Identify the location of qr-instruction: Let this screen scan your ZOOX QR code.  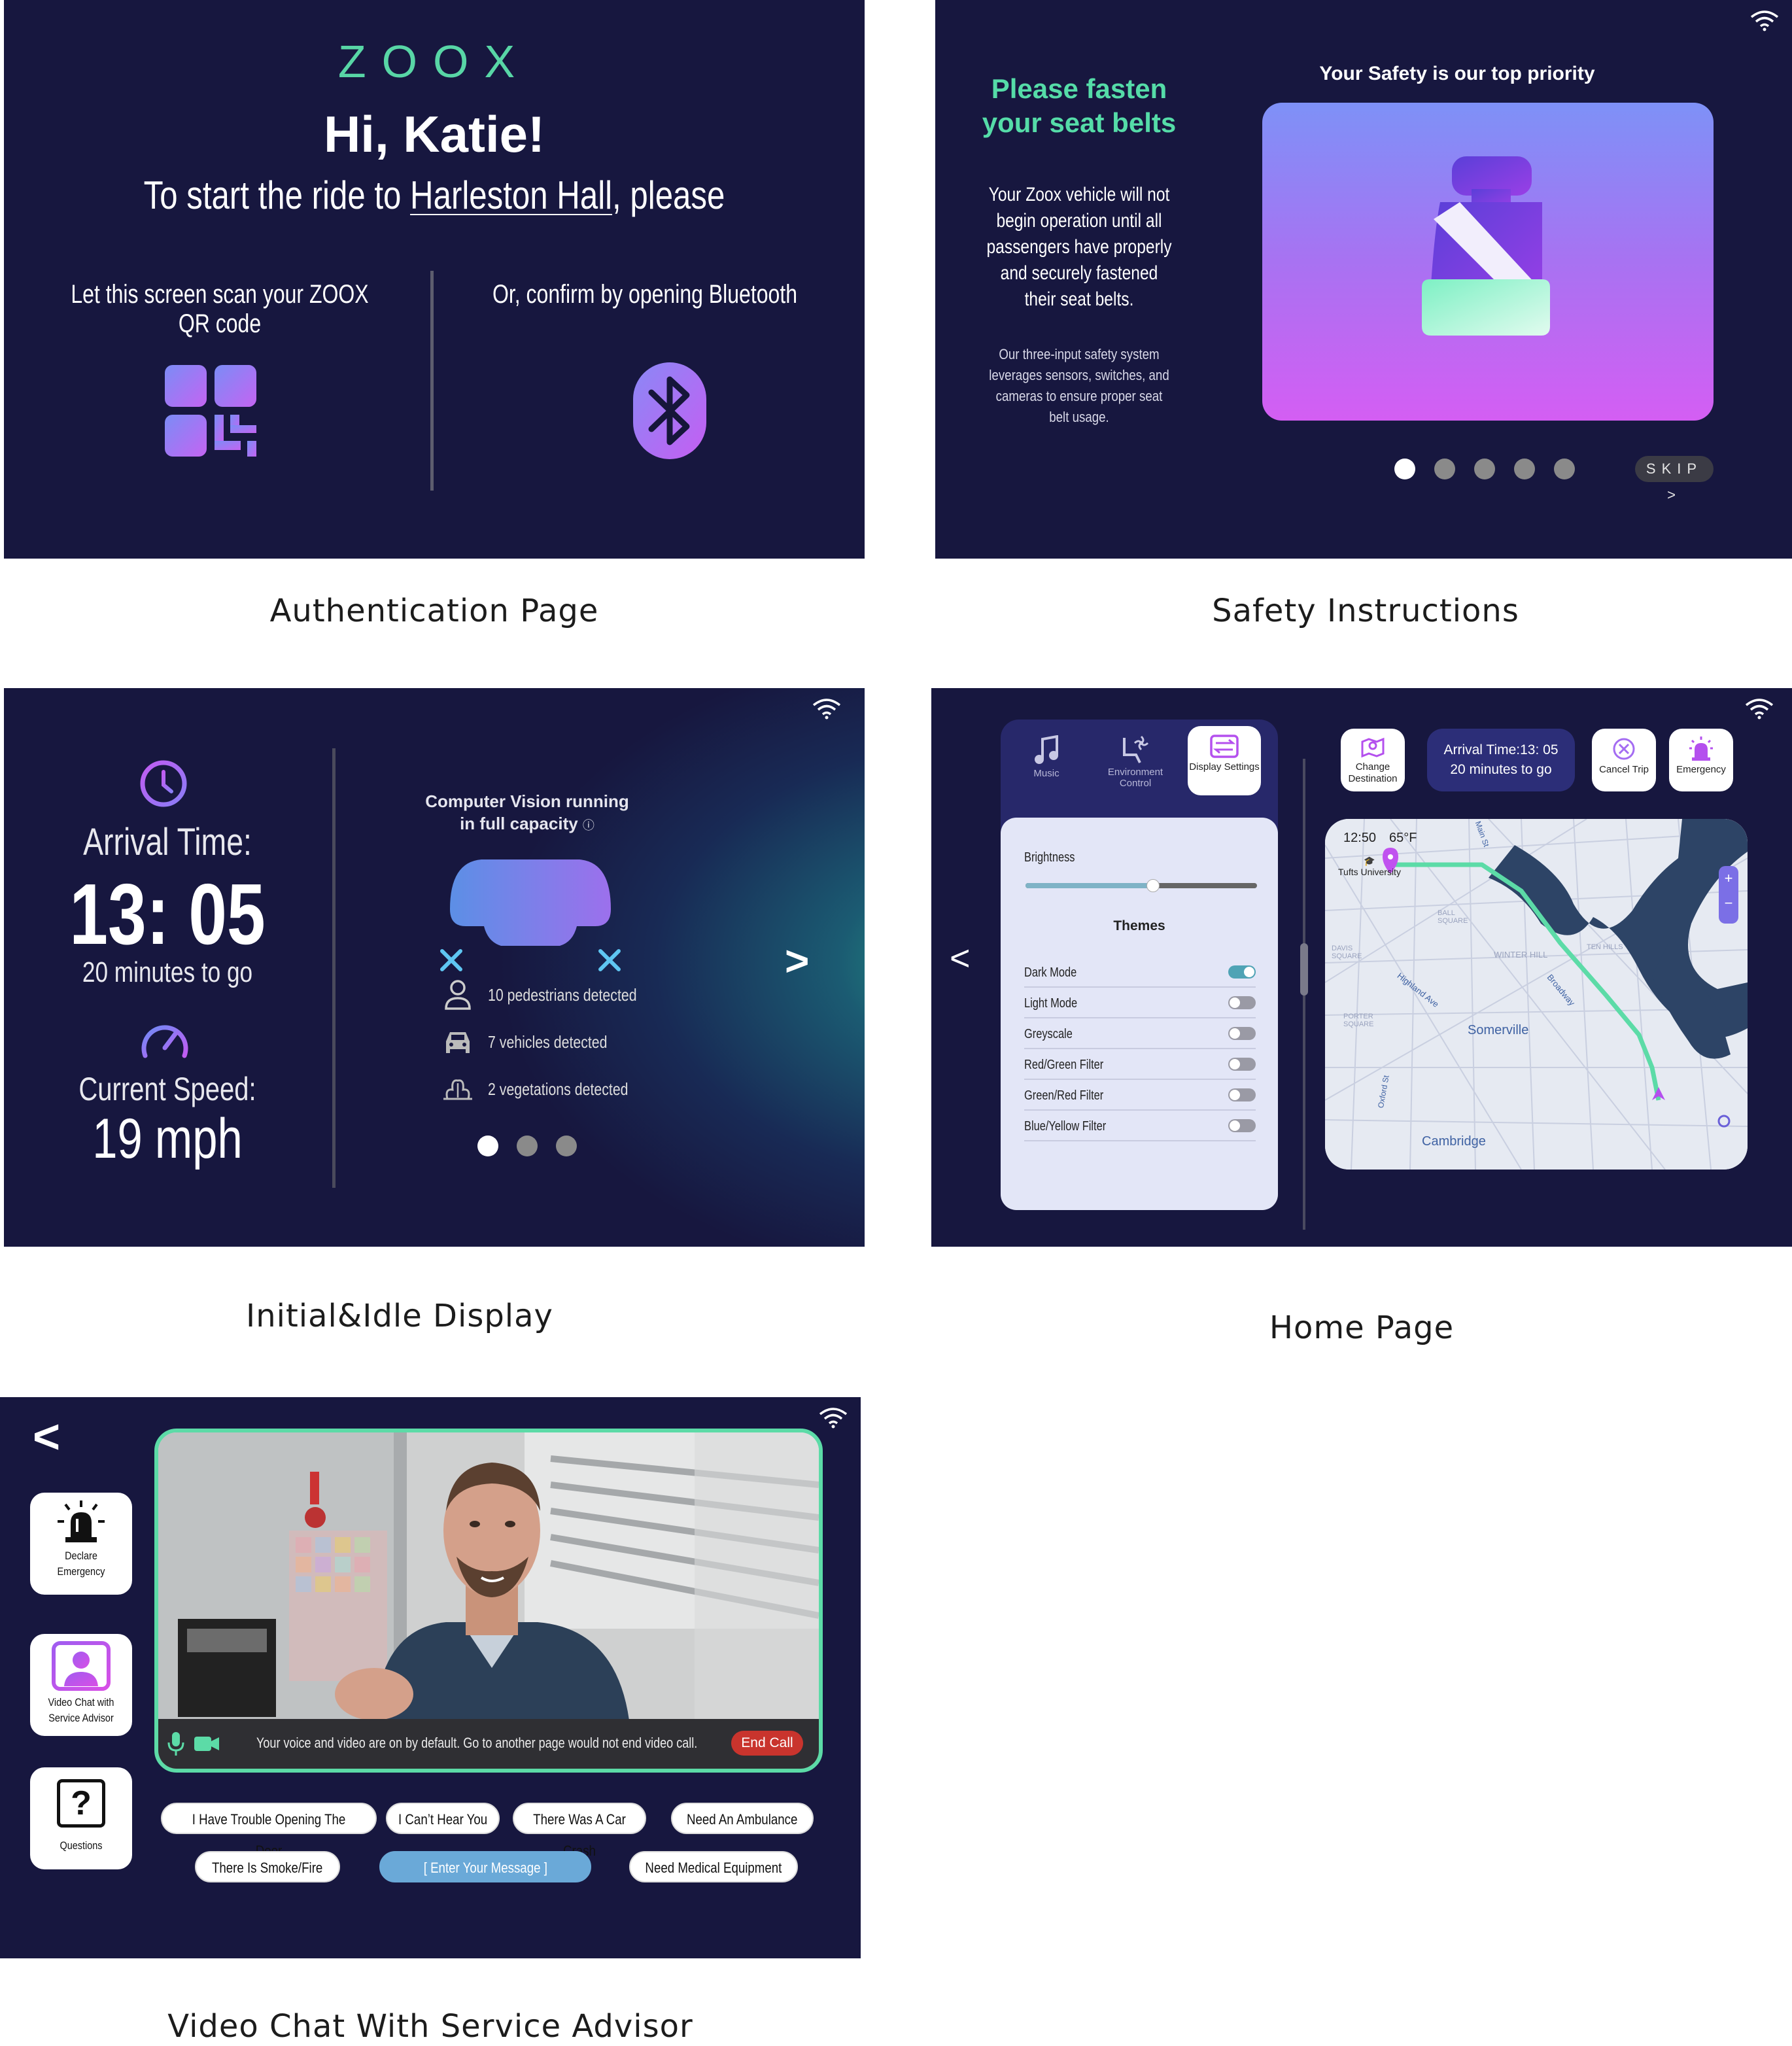
(220, 309).